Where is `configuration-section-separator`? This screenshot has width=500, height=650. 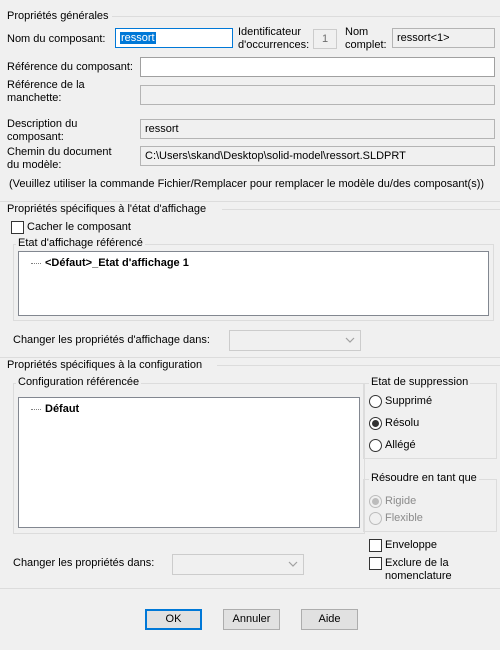
configuration-section-separator is located at coordinates (250, 357).